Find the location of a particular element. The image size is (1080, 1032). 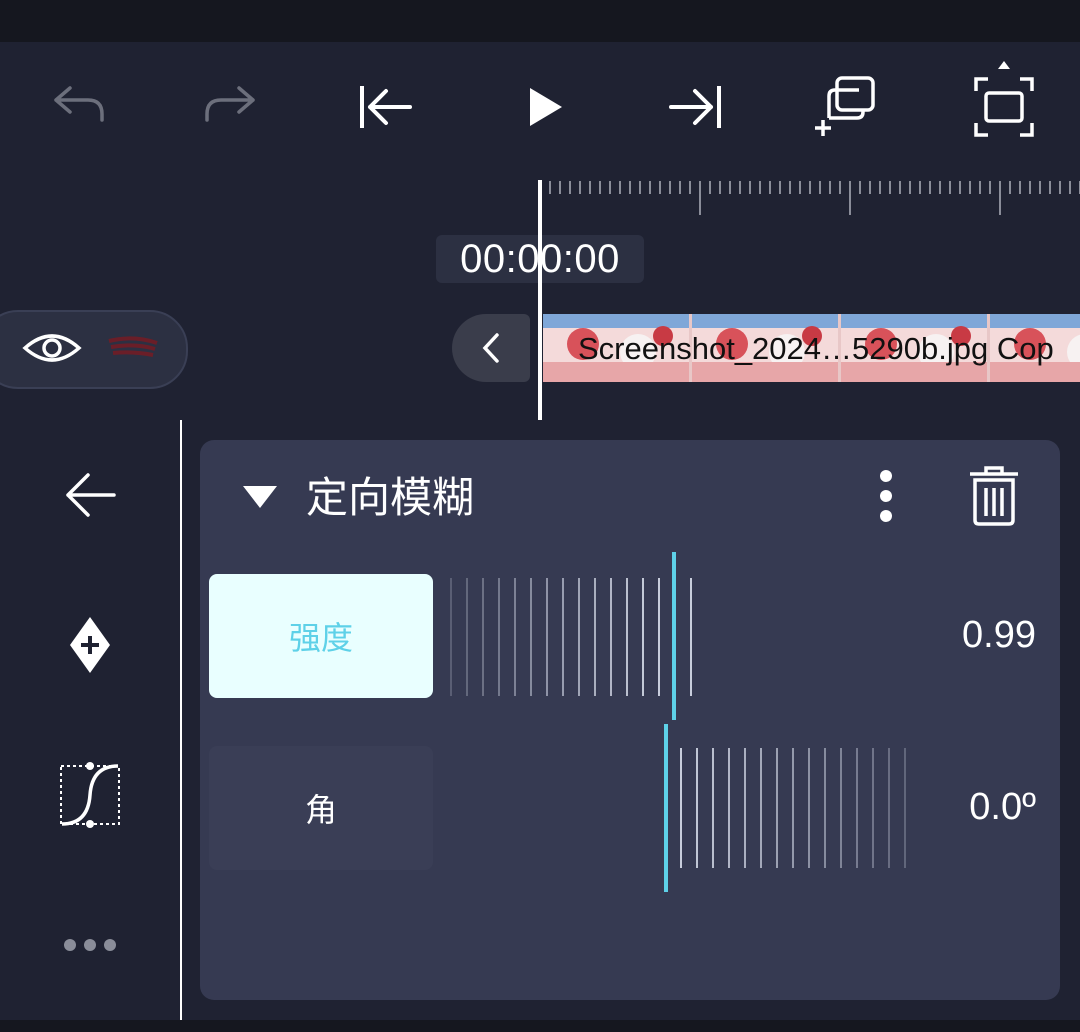

play-button is located at coordinates (543, 107).